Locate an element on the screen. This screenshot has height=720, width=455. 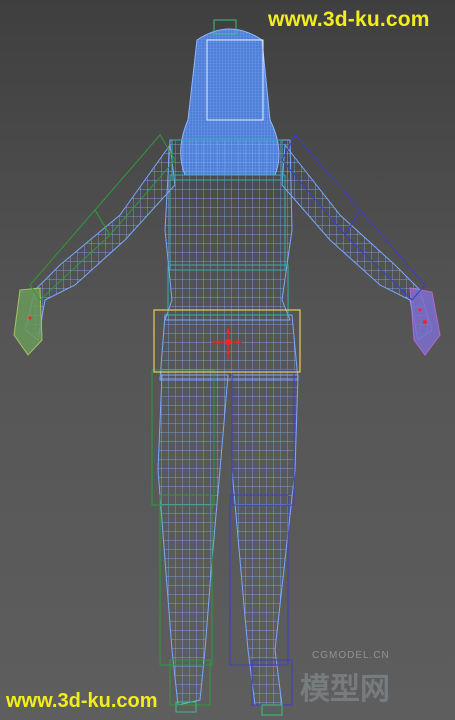
watermark-cgmodel-text: 模型网 is located at coordinates (345, 689).